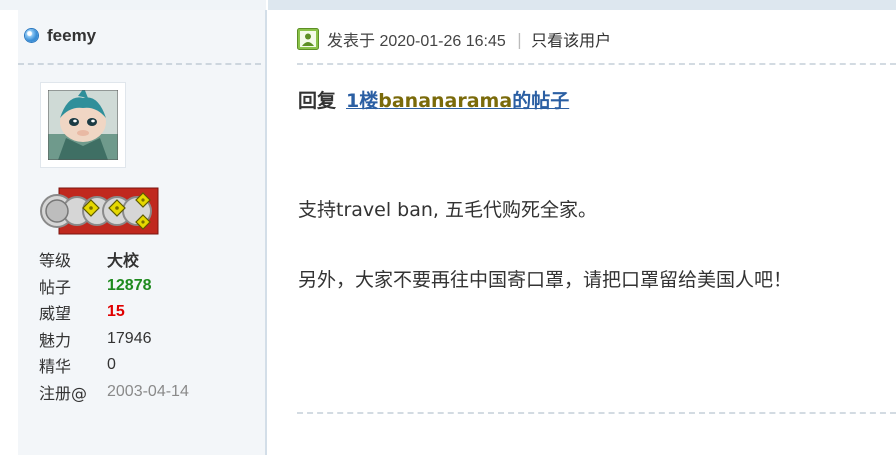 The width and height of the screenshot is (896, 455). I want to click on stat-essence: 精华 0, so click(114, 365).